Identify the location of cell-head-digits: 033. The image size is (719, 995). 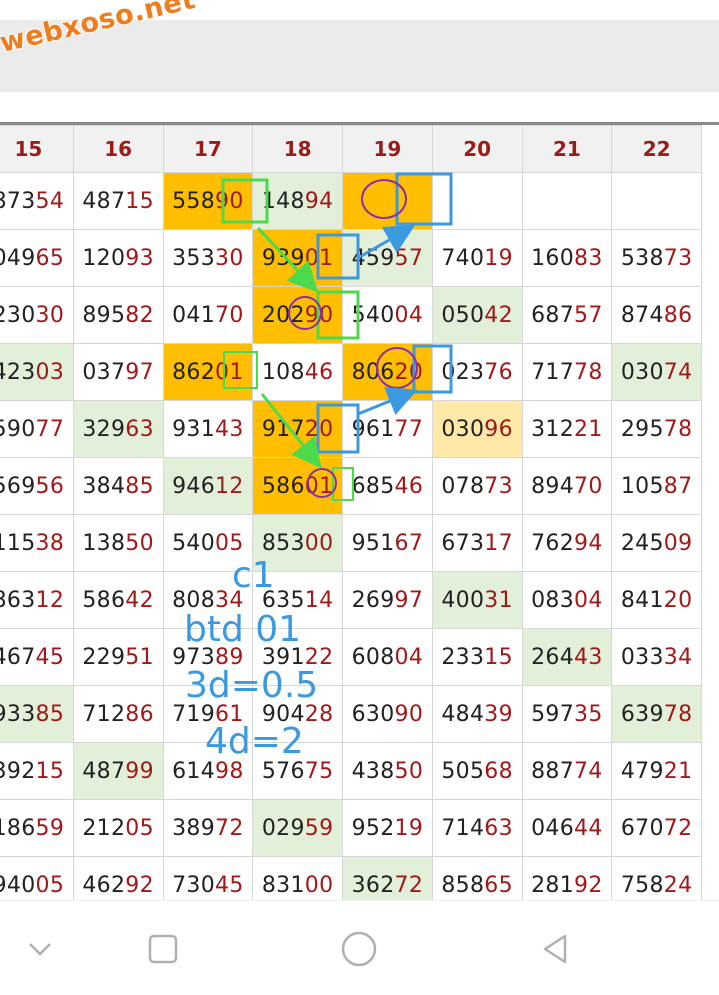
(642, 657).